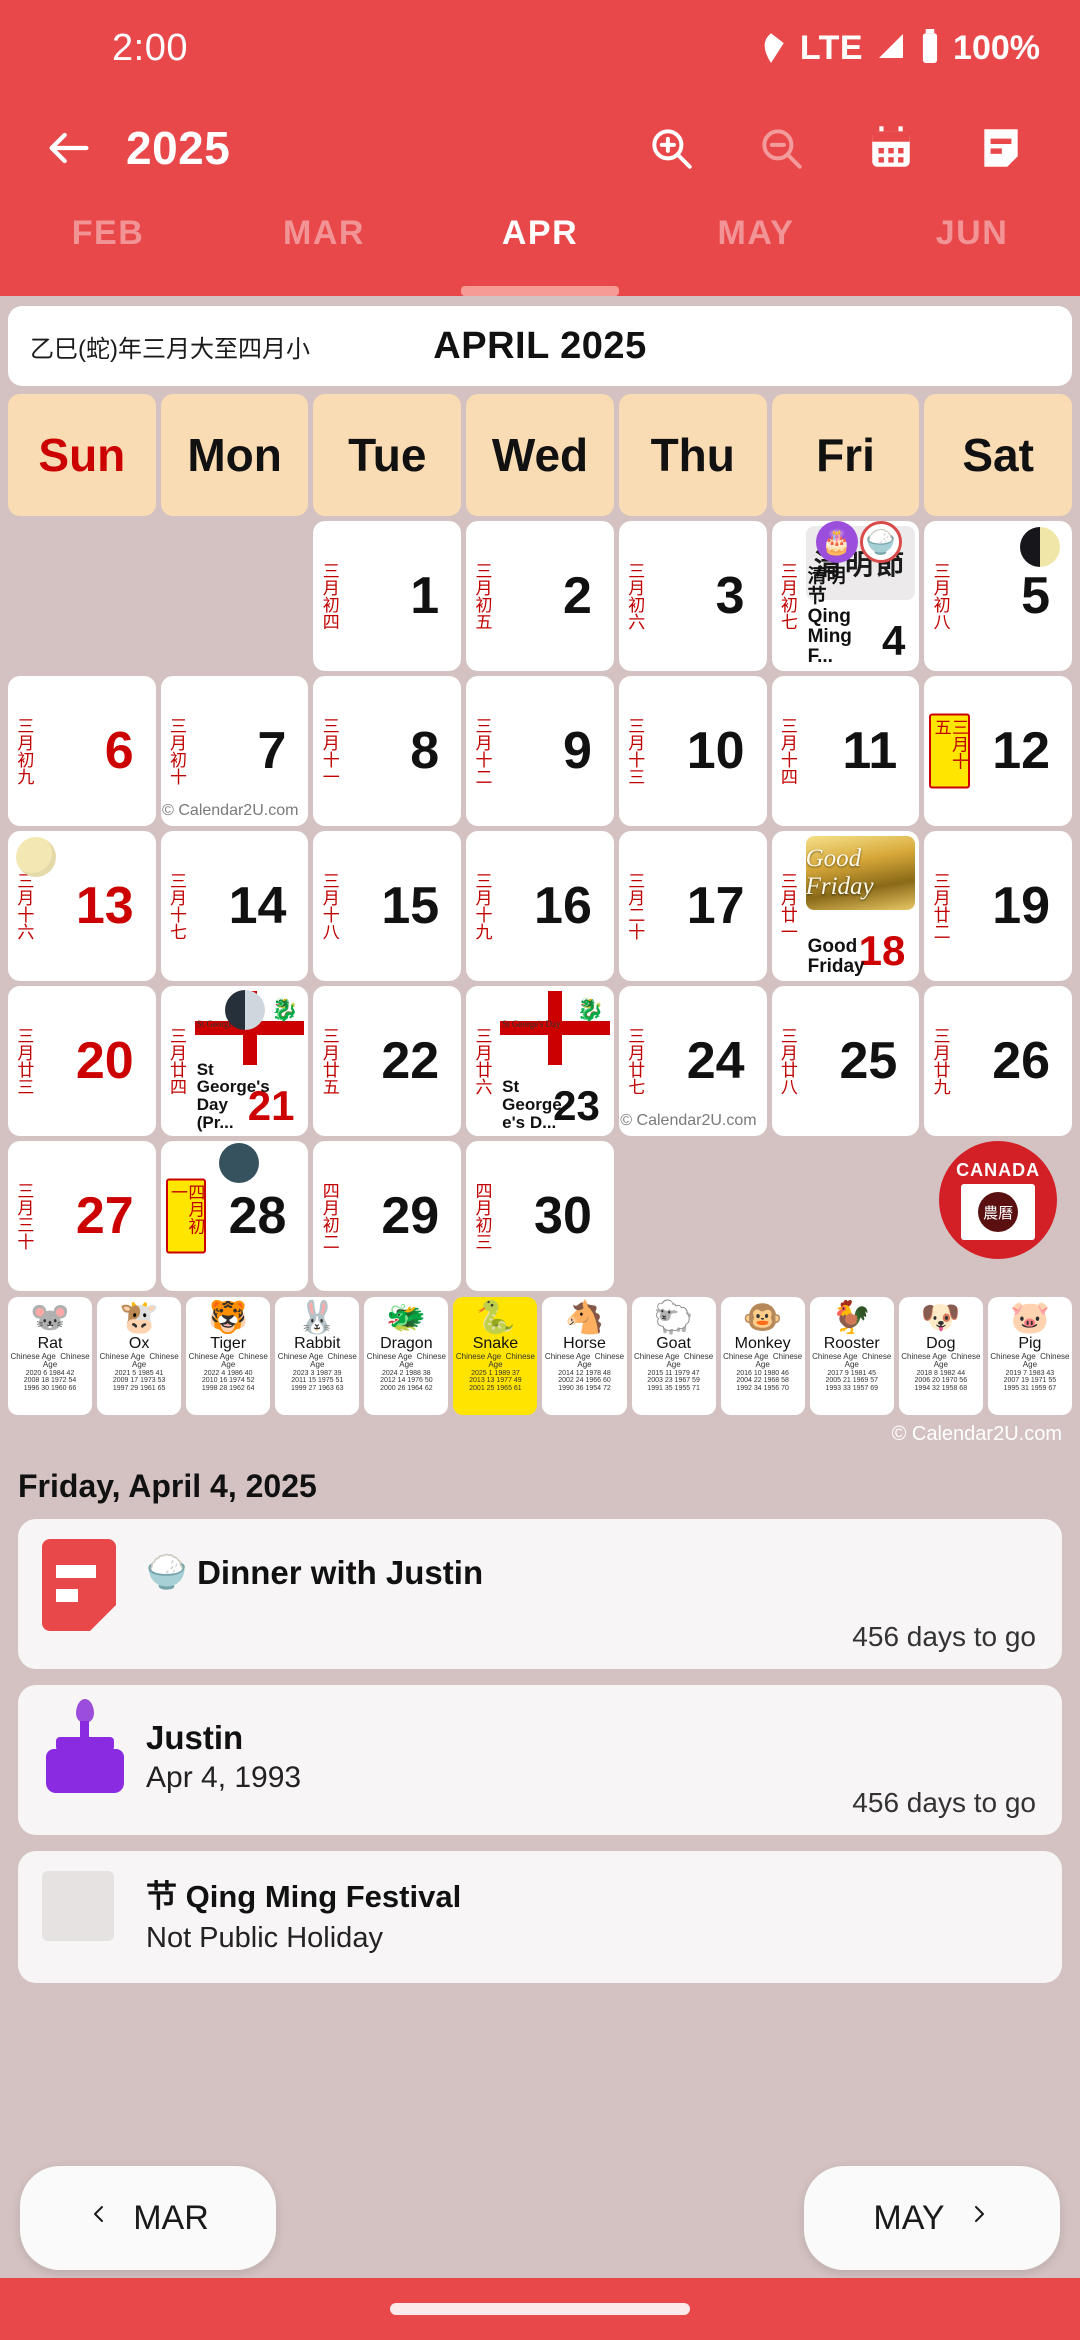 The image size is (1080, 2340). Describe the element at coordinates (540, 596) in the screenshot. I see `calendar-day-2: 三月初五 2` at that location.